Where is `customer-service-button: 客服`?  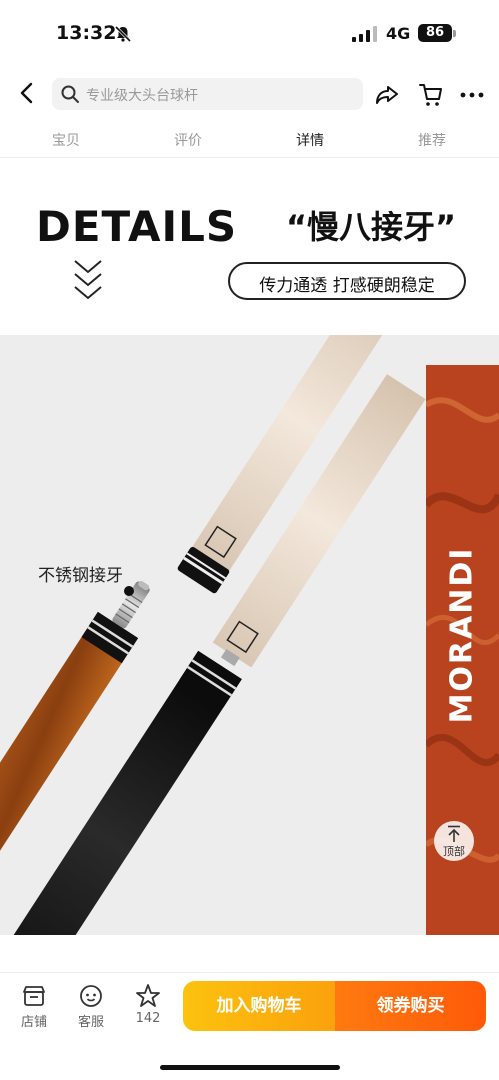
customer-service-button: 客服 is located at coordinates (91, 1006).